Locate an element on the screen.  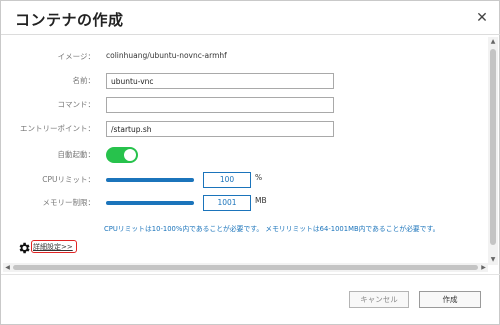
image-row: イメージ： colinhuang/ubuntu-novnc-armhf is located at coordinates (245, 58).